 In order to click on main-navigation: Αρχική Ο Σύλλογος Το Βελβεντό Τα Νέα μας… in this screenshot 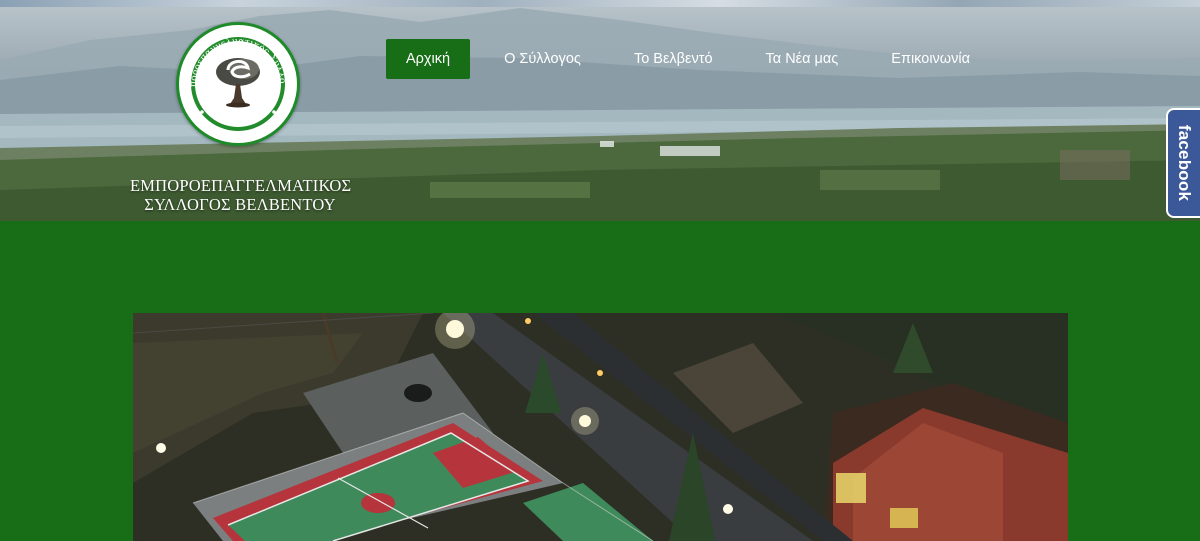, I will do `click(688, 59)`.